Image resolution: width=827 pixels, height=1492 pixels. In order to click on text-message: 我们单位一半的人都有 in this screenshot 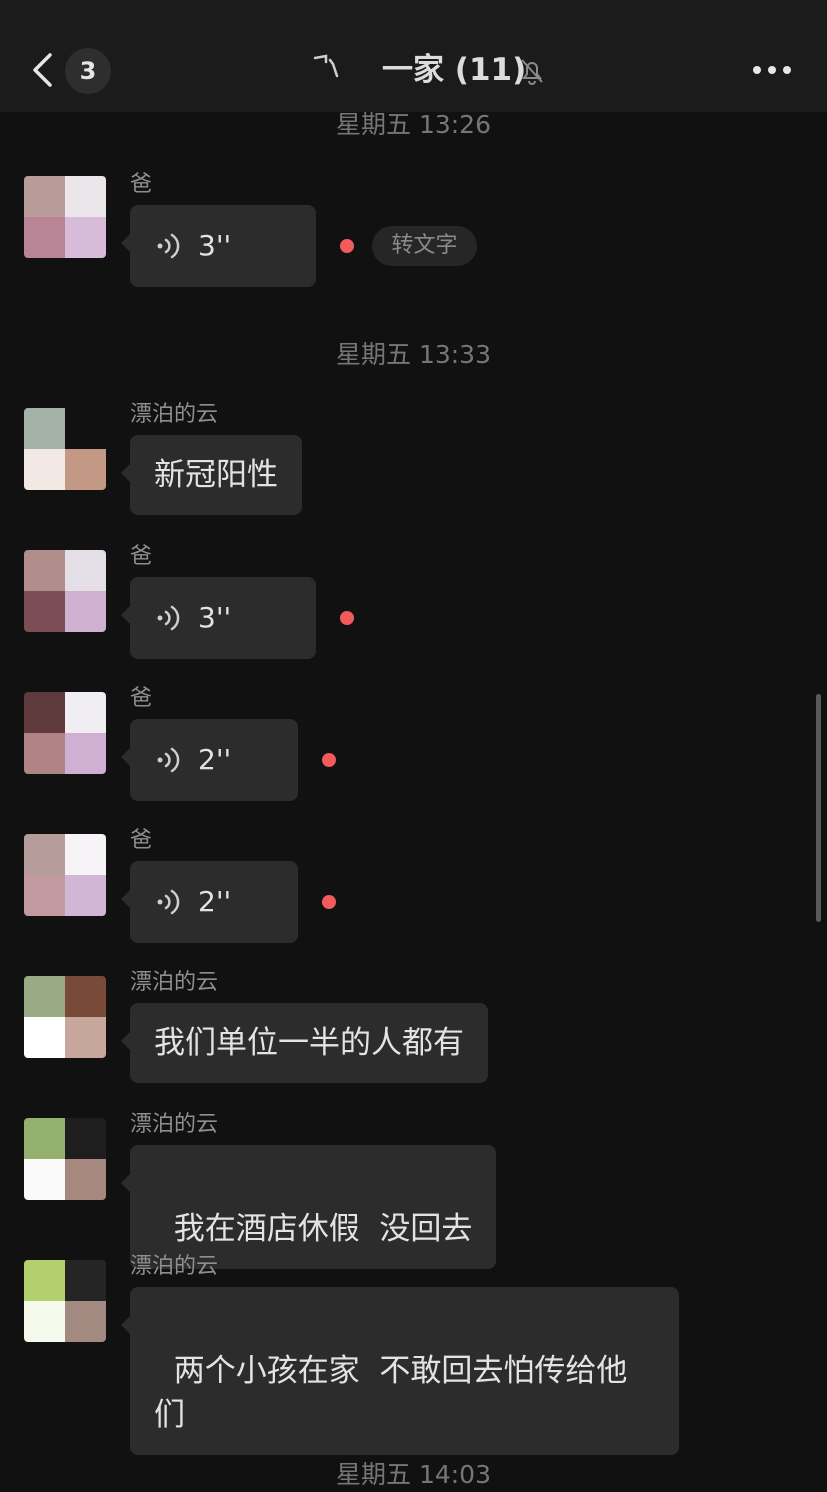, I will do `click(304, 1043)`.